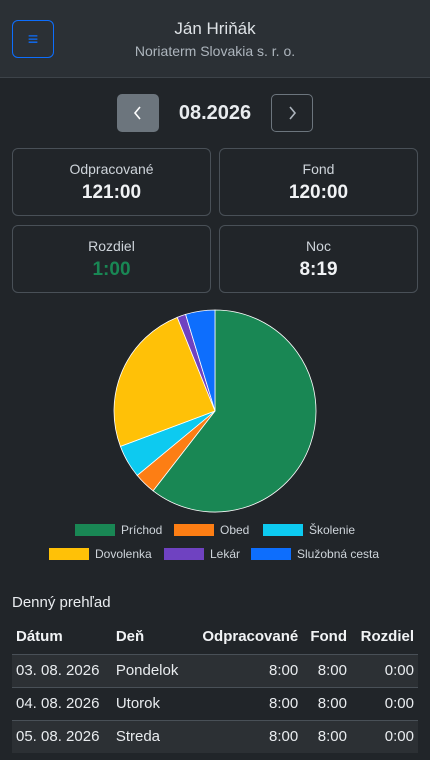 The height and width of the screenshot is (760, 430). I want to click on cell-day: Utorok, so click(150, 703).